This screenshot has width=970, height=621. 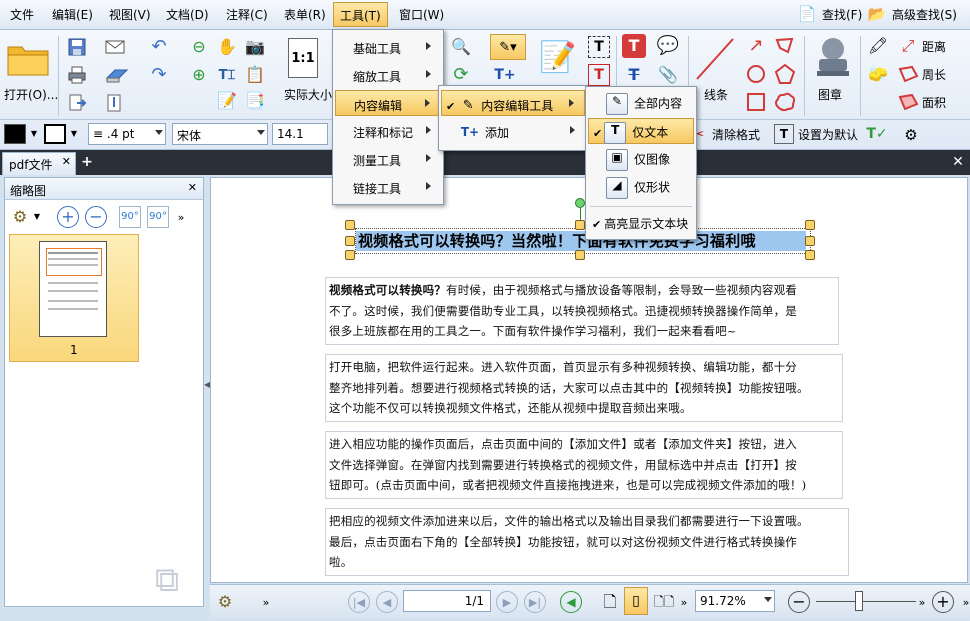 What do you see at coordinates (513, 131) in the screenshot?
I see `menu-item-add: T+ 添加` at bounding box center [513, 131].